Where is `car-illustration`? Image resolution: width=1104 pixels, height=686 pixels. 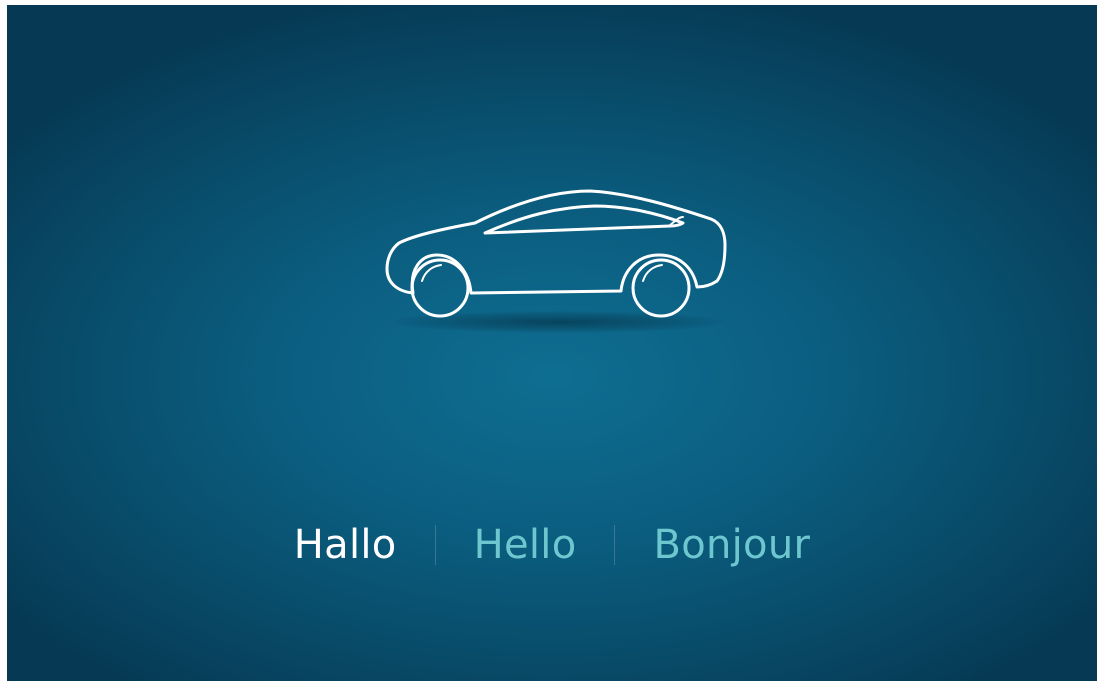 car-illustration is located at coordinates (555, 258).